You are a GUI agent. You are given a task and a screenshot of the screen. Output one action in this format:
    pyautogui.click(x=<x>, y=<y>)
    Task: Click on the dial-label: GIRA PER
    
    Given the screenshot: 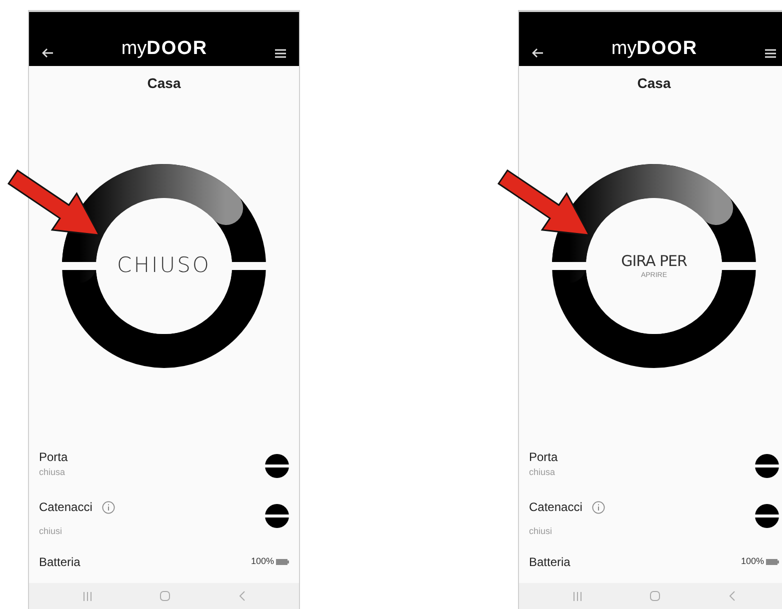 What is the action you would take?
    pyautogui.click(x=654, y=261)
    